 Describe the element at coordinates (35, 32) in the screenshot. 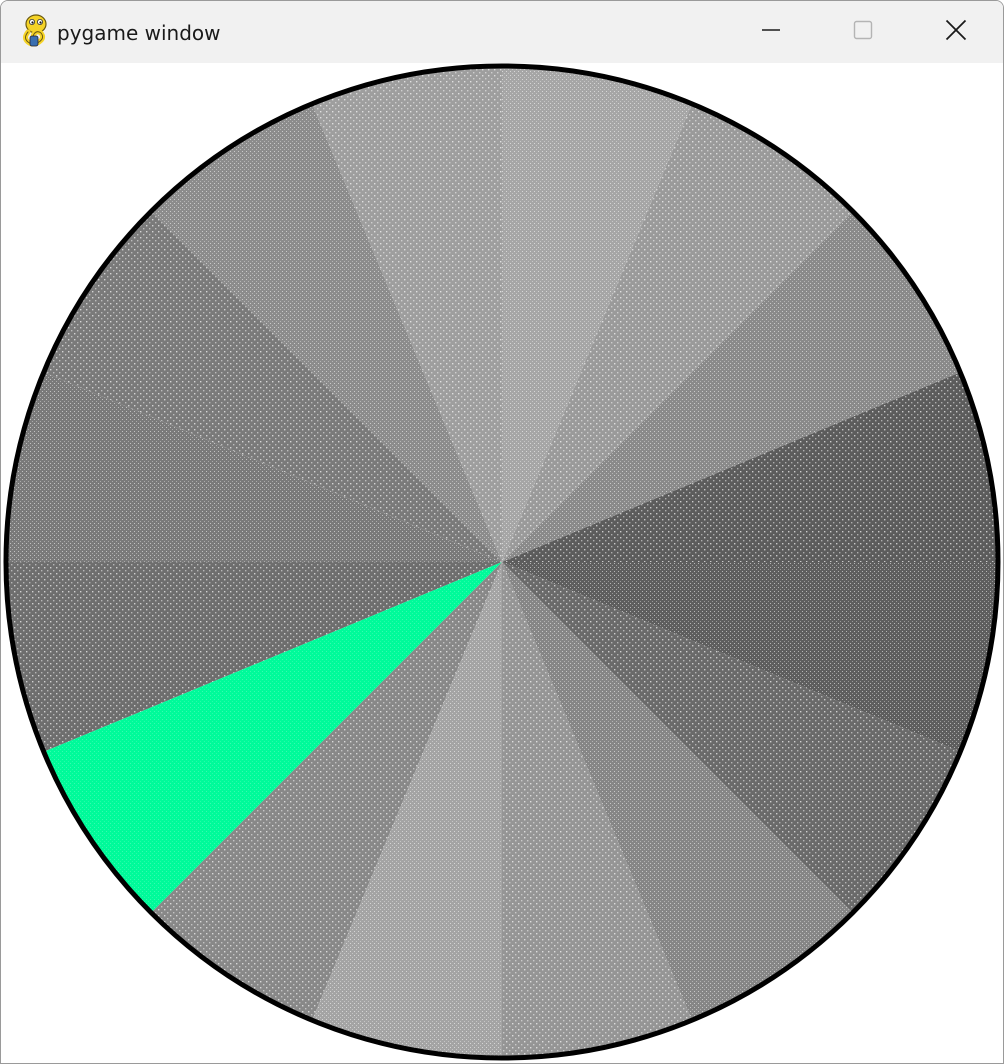

I see `pygame-snake-icon` at that location.